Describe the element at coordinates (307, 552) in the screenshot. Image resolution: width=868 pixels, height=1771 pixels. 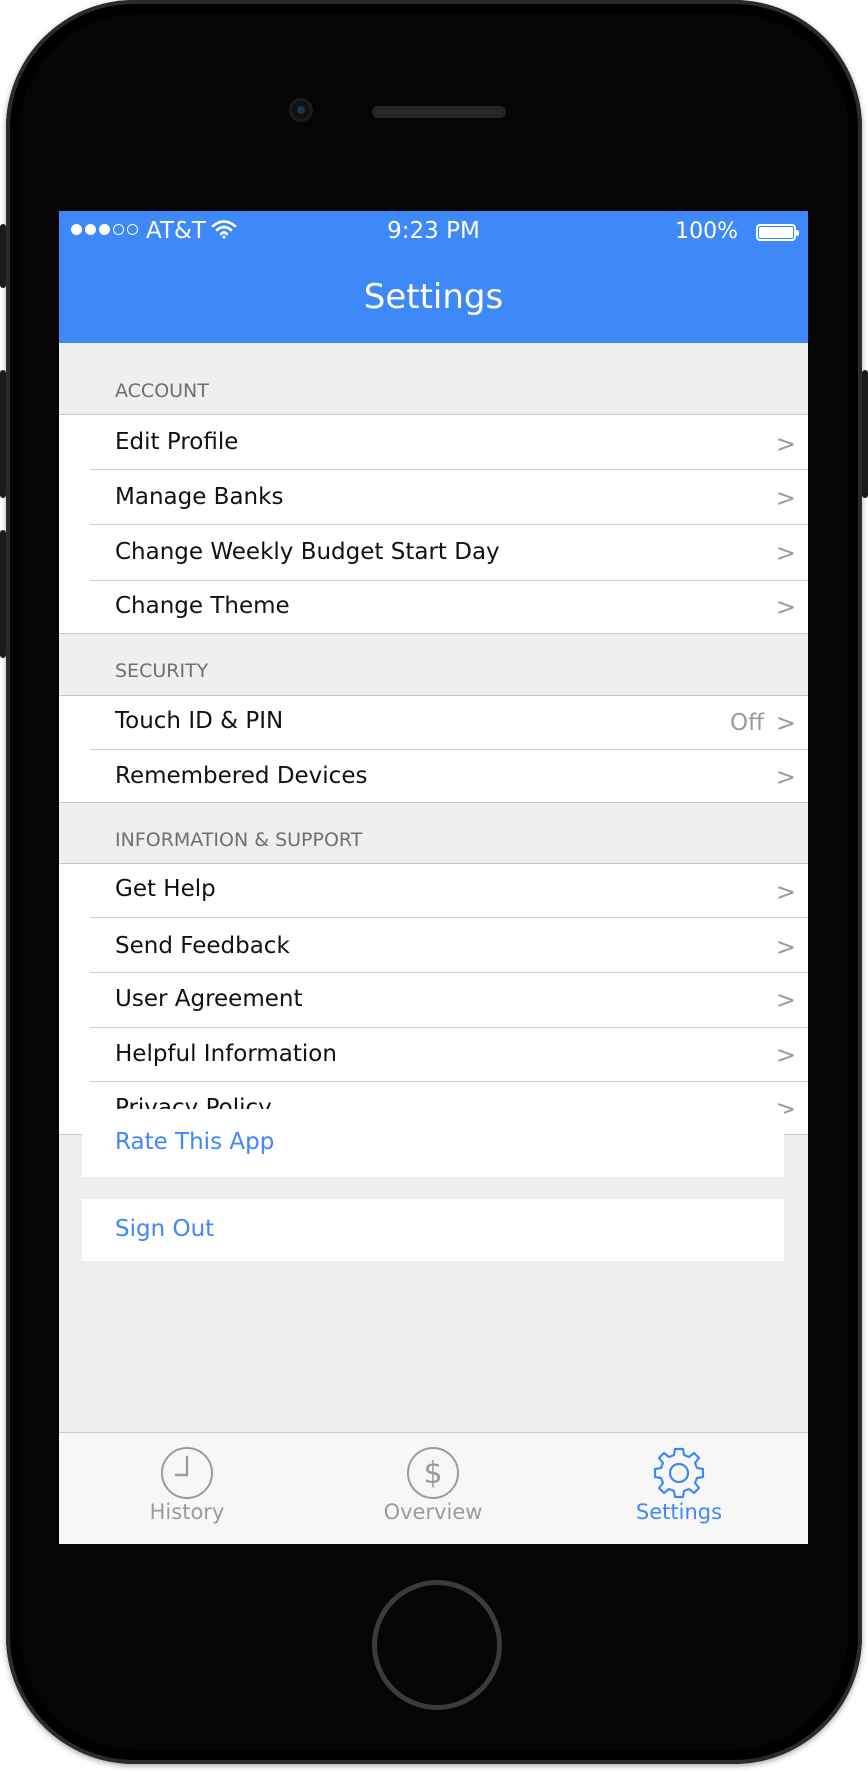
I see `row-label: Change Weekly Budget Start Day` at that location.